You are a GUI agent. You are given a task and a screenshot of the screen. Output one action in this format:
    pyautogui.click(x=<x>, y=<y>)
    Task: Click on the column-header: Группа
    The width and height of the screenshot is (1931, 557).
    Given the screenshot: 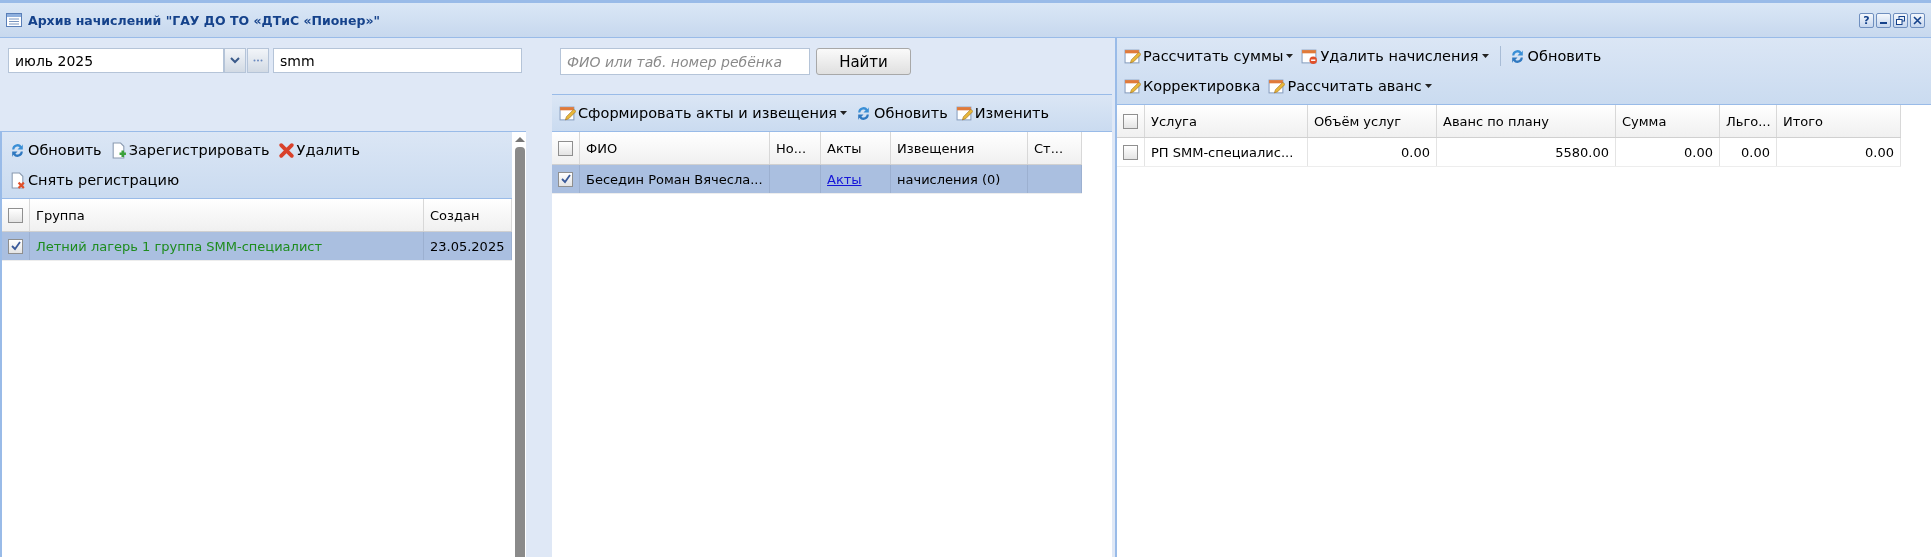 What is the action you would take?
    pyautogui.click(x=227, y=215)
    